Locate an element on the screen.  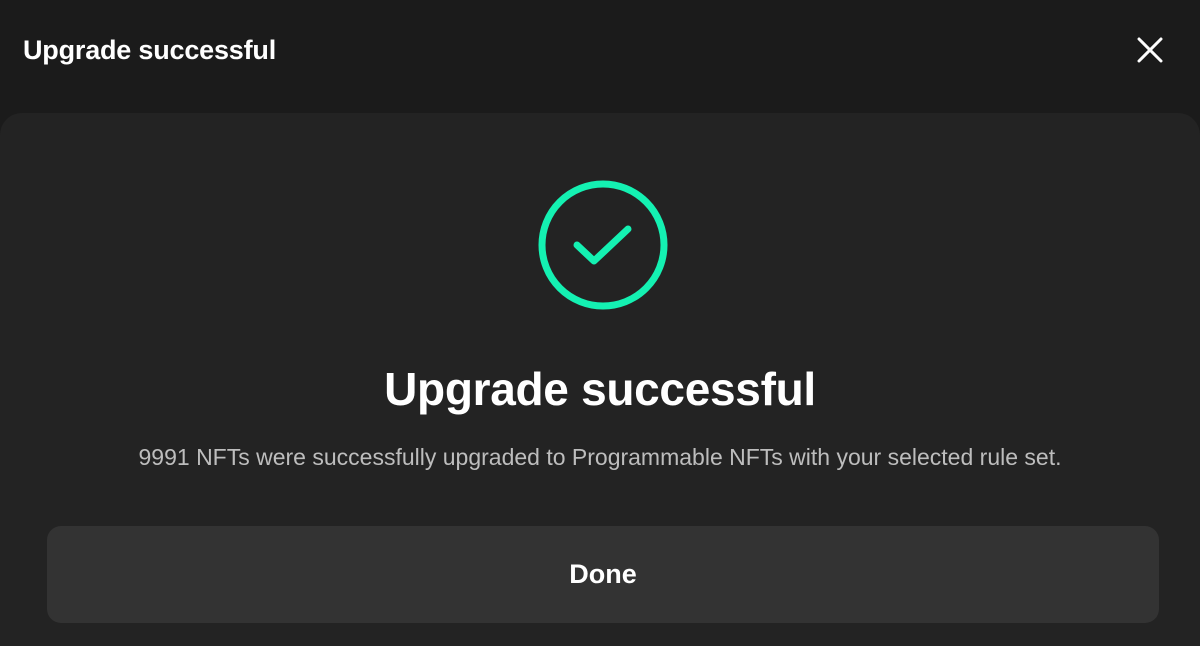
done-button: Done is located at coordinates (603, 574).